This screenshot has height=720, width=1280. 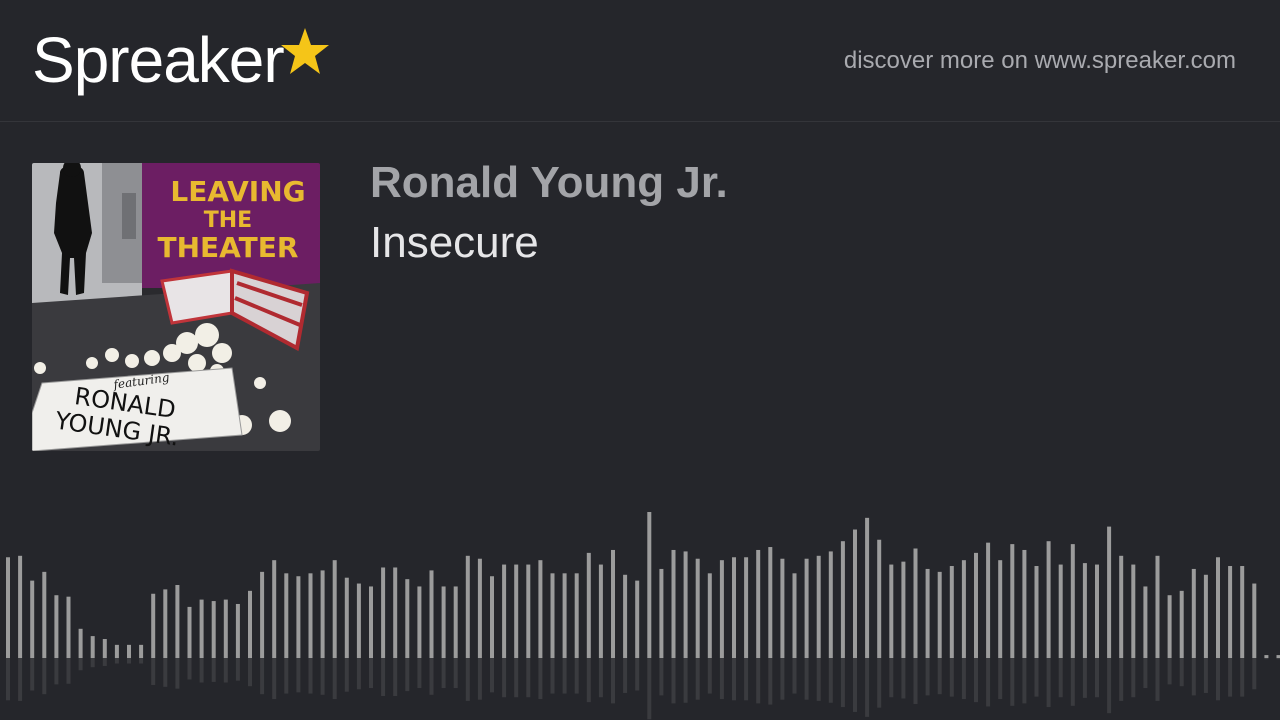 What do you see at coordinates (549, 183) in the screenshot?
I see `author-name: Ronald Young Jr.` at bounding box center [549, 183].